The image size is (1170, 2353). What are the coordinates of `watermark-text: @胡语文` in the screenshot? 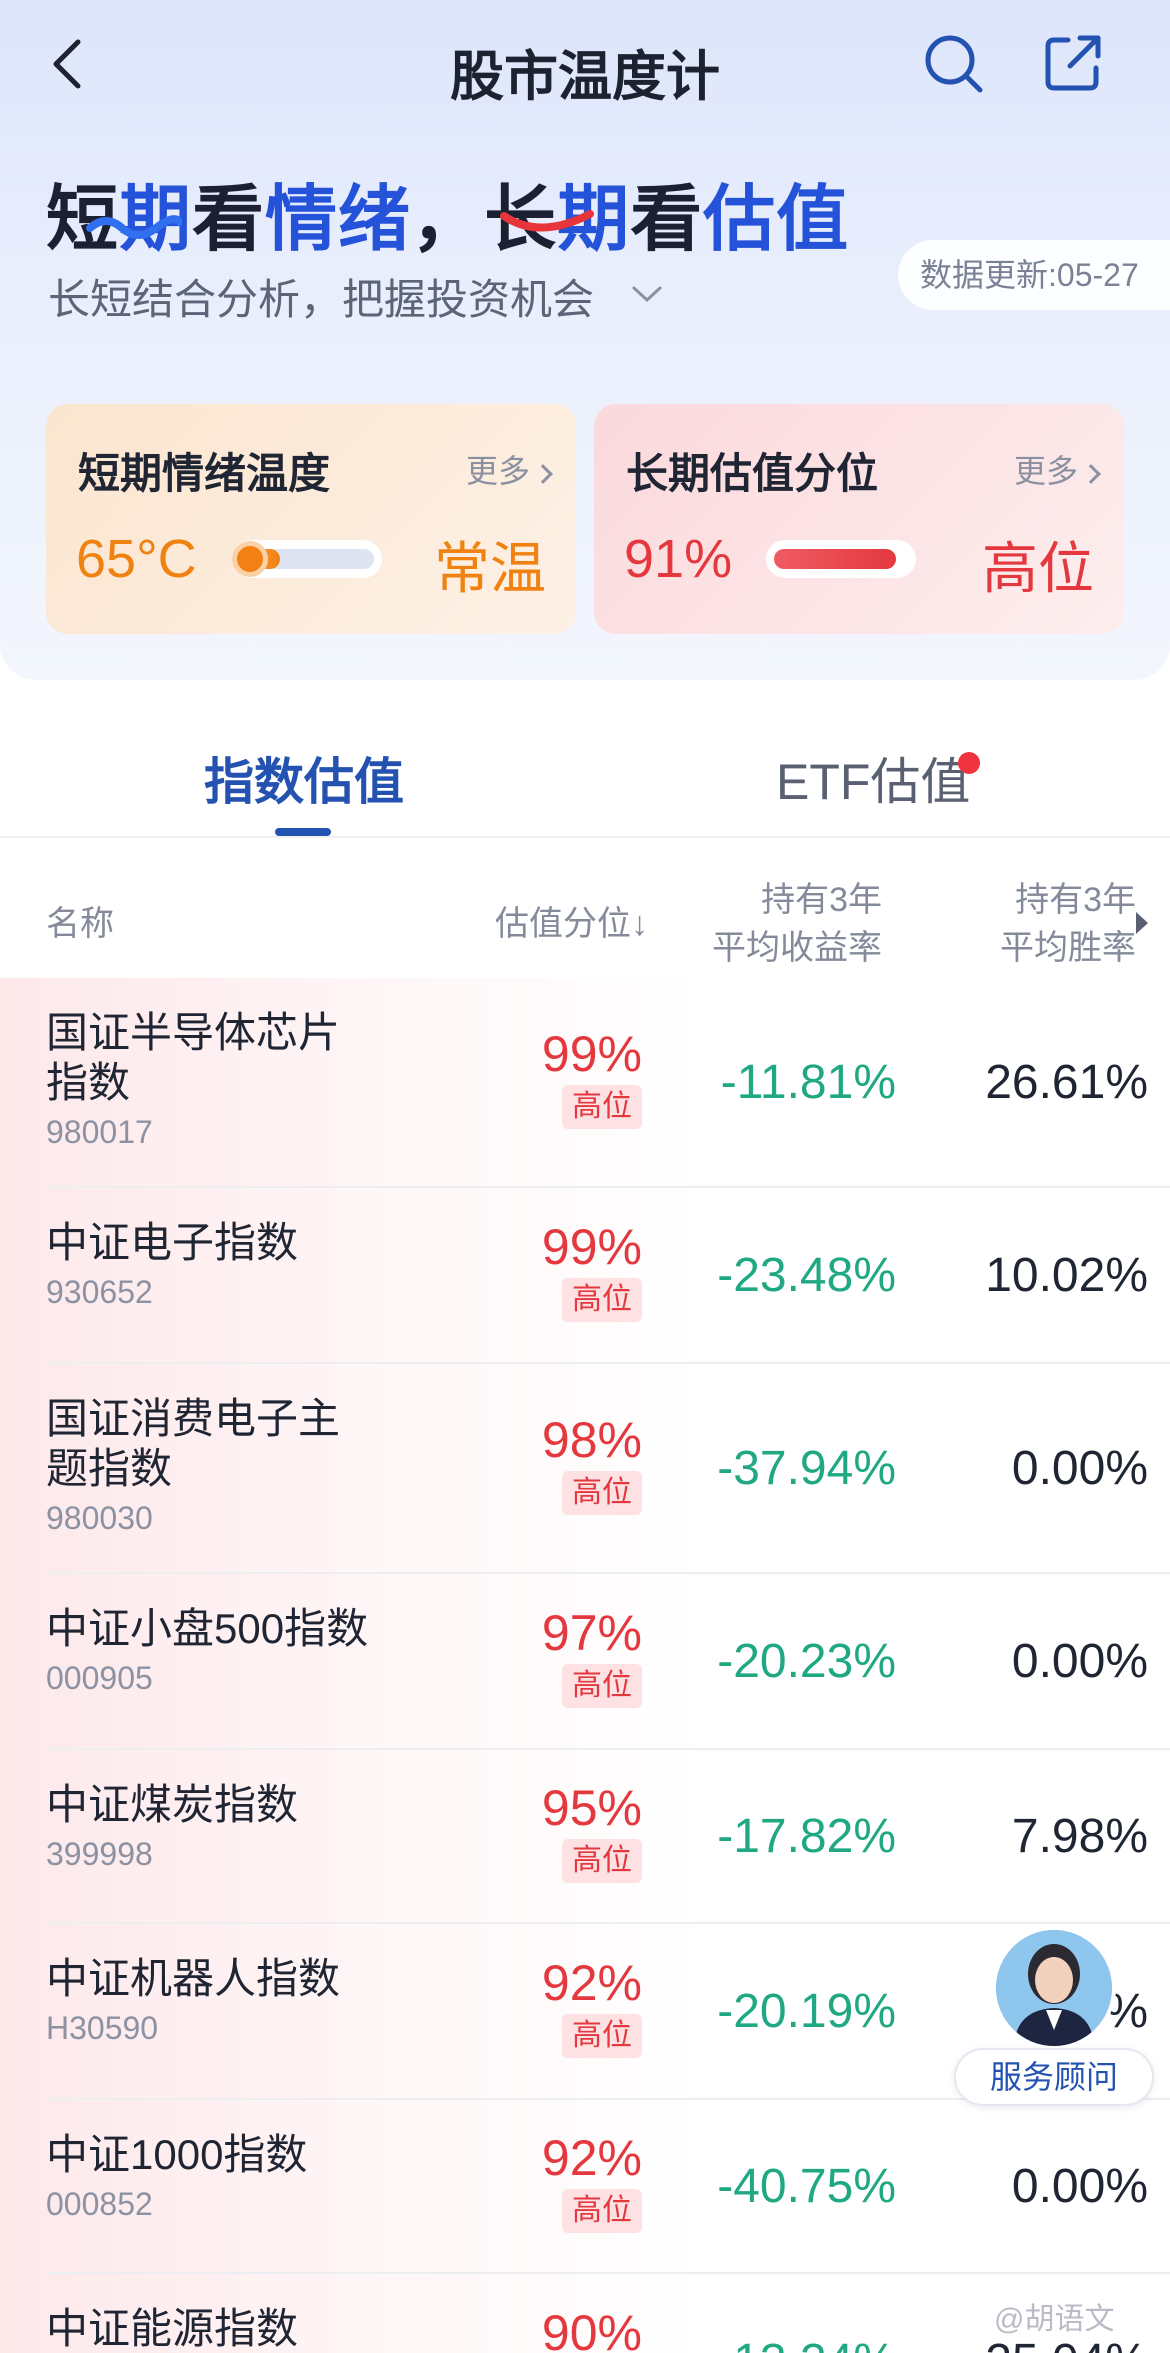 It's located at (1054, 2319).